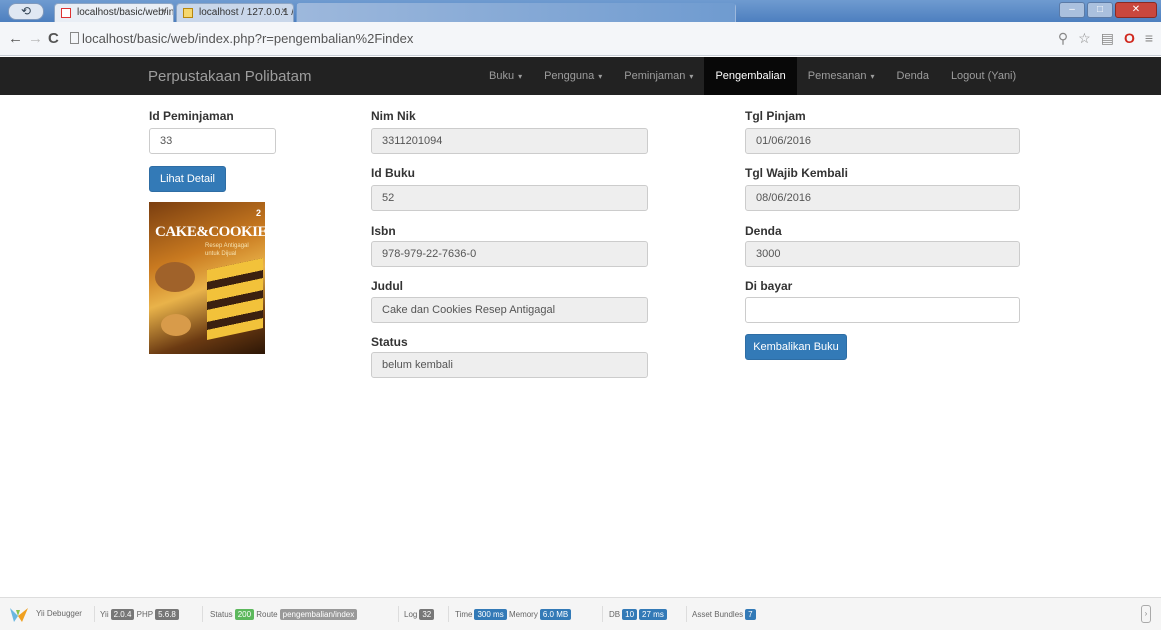 This screenshot has width=1161, height=630. I want to click on browser-tab-2: localhost / 127.0.0.1 / pe ×, so click(235, 12).